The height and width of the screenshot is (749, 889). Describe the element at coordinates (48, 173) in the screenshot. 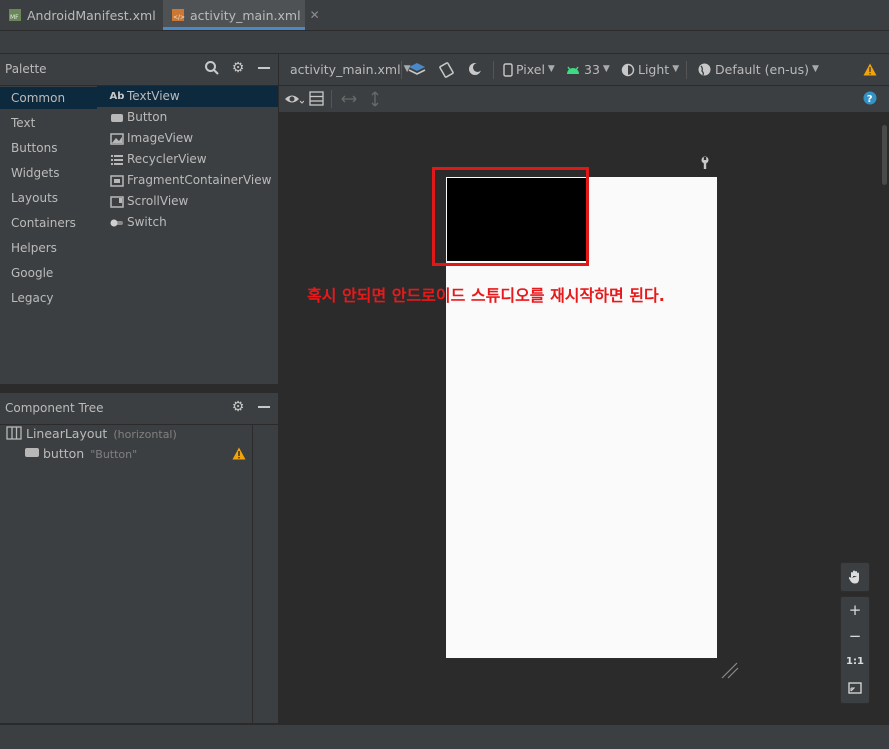

I see `category-widgets: Widgets` at that location.